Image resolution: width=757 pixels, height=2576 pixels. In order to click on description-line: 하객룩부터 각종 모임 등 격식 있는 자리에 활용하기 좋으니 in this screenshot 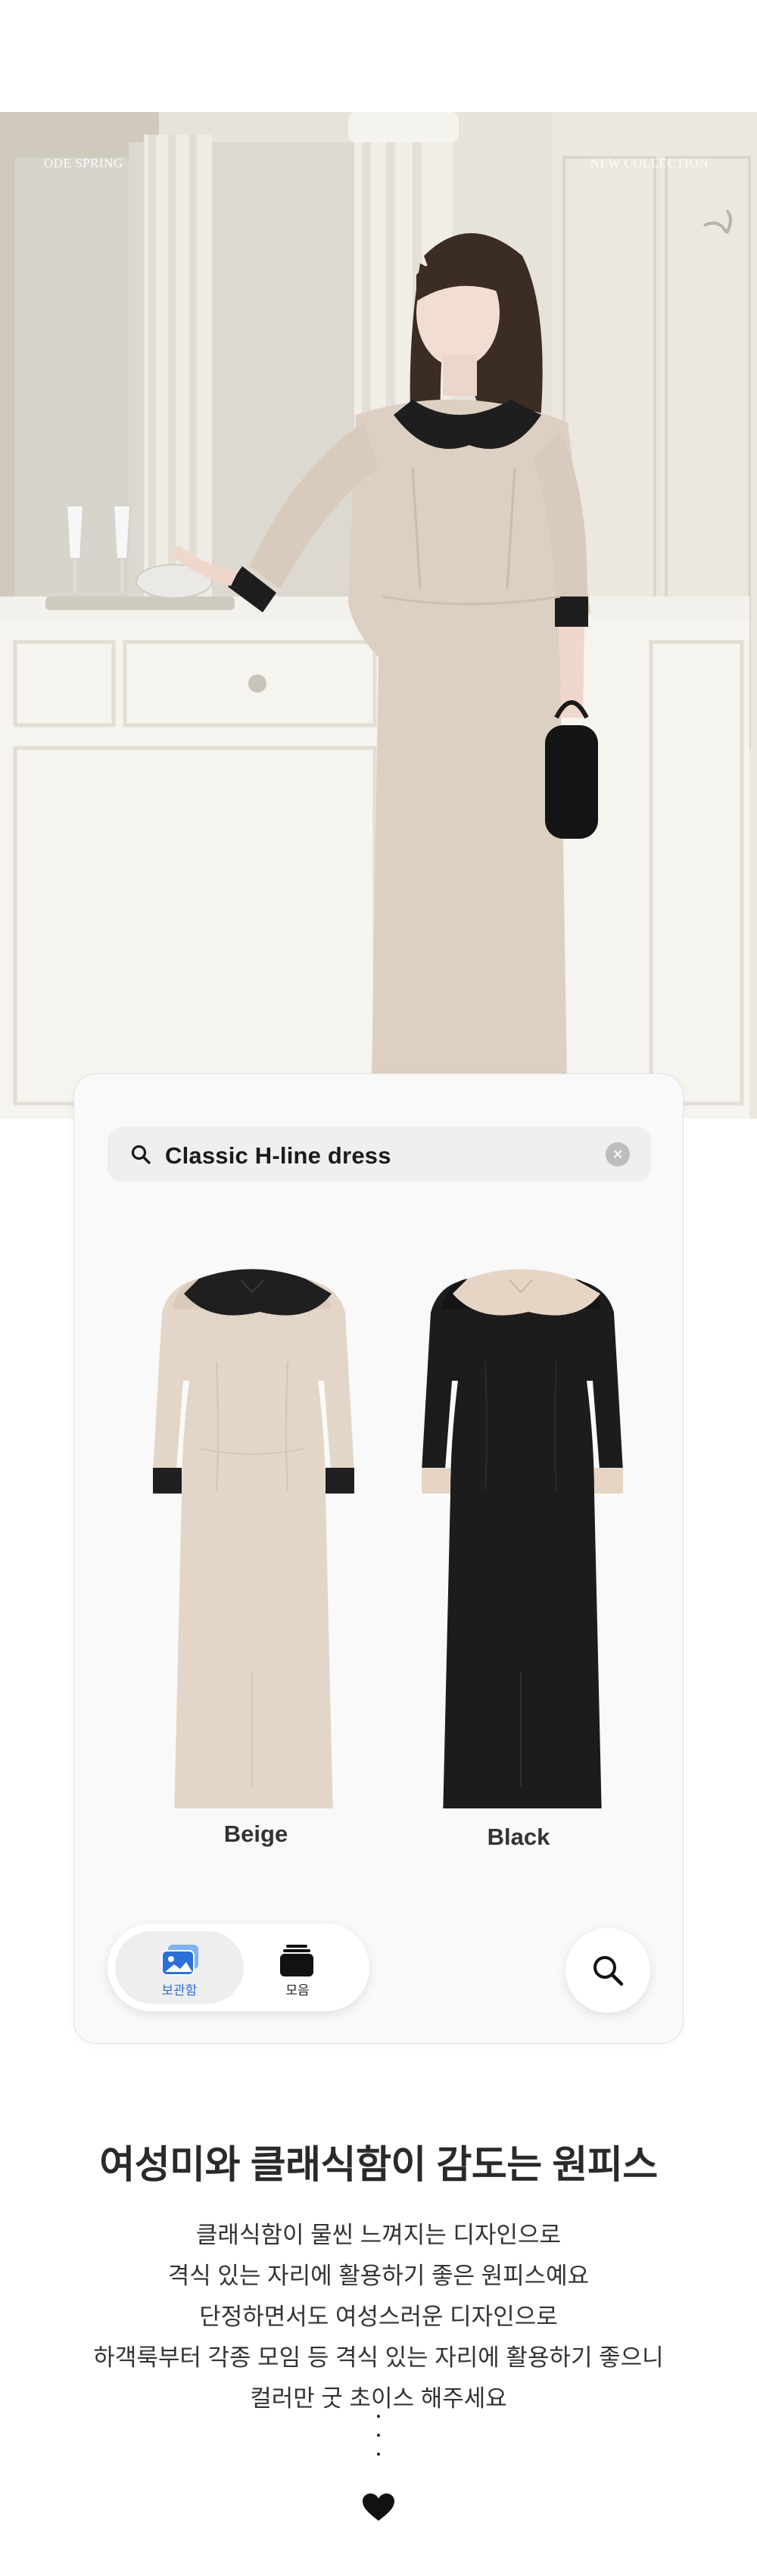, I will do `click(378, 2357)`.